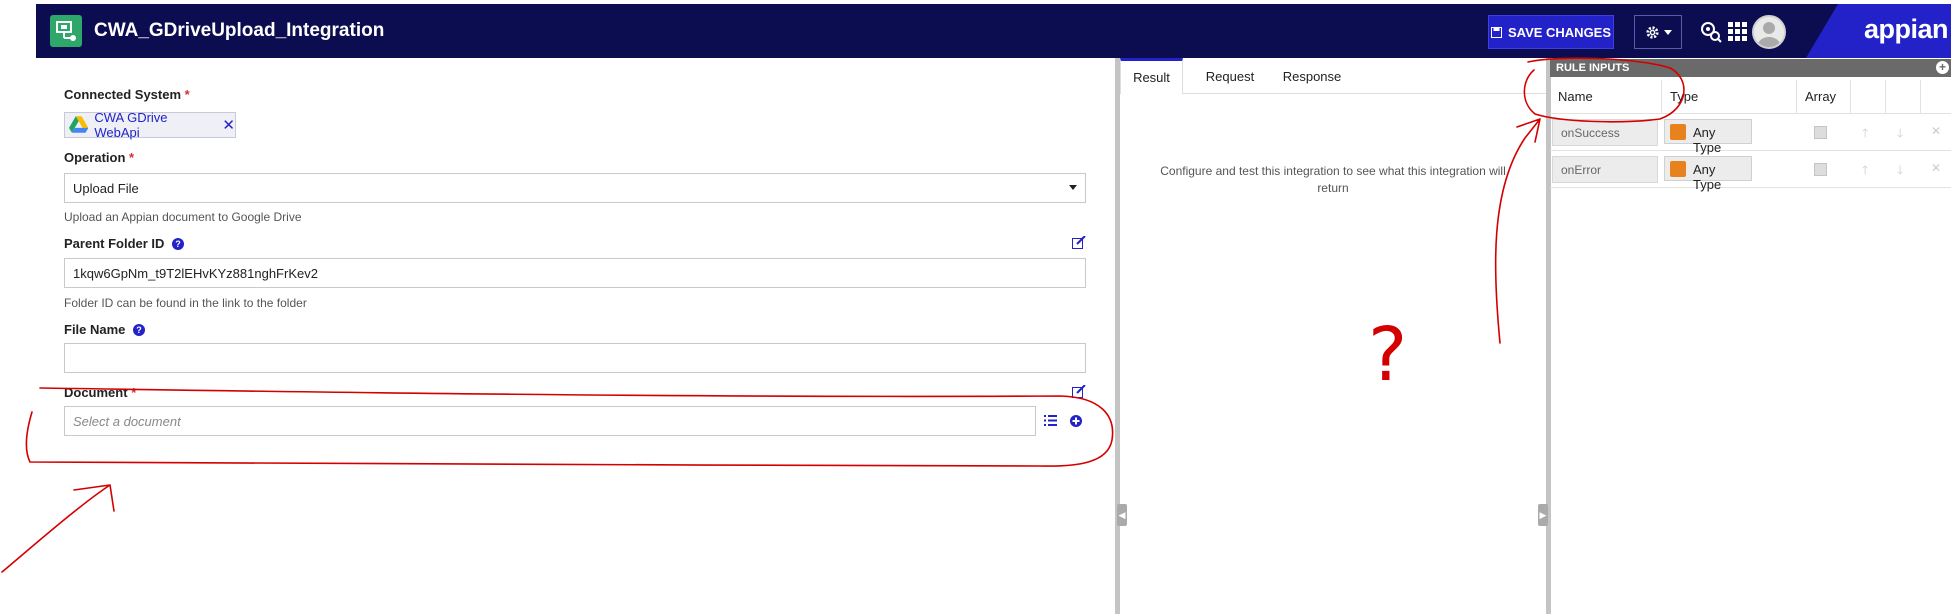  What do you see at coordinates (1605, 169) in the screenshot?
I see `rule-input-name-field: onError` at bounding box center [1605, 169].